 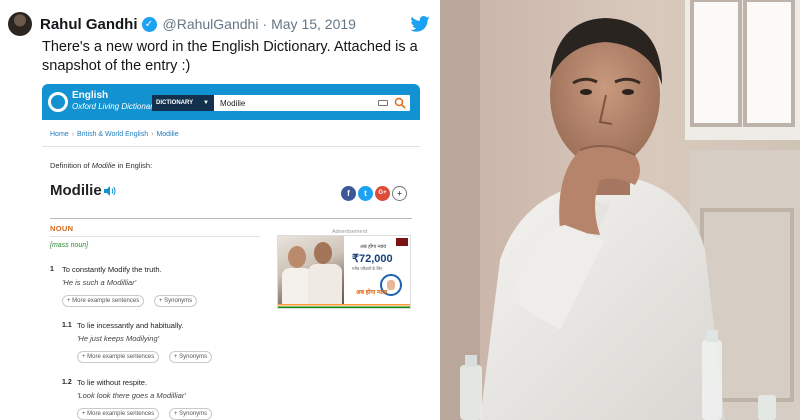 I want to click on sense-example: 'Look look there goes a Modilliar', so click(x=131, y=395).